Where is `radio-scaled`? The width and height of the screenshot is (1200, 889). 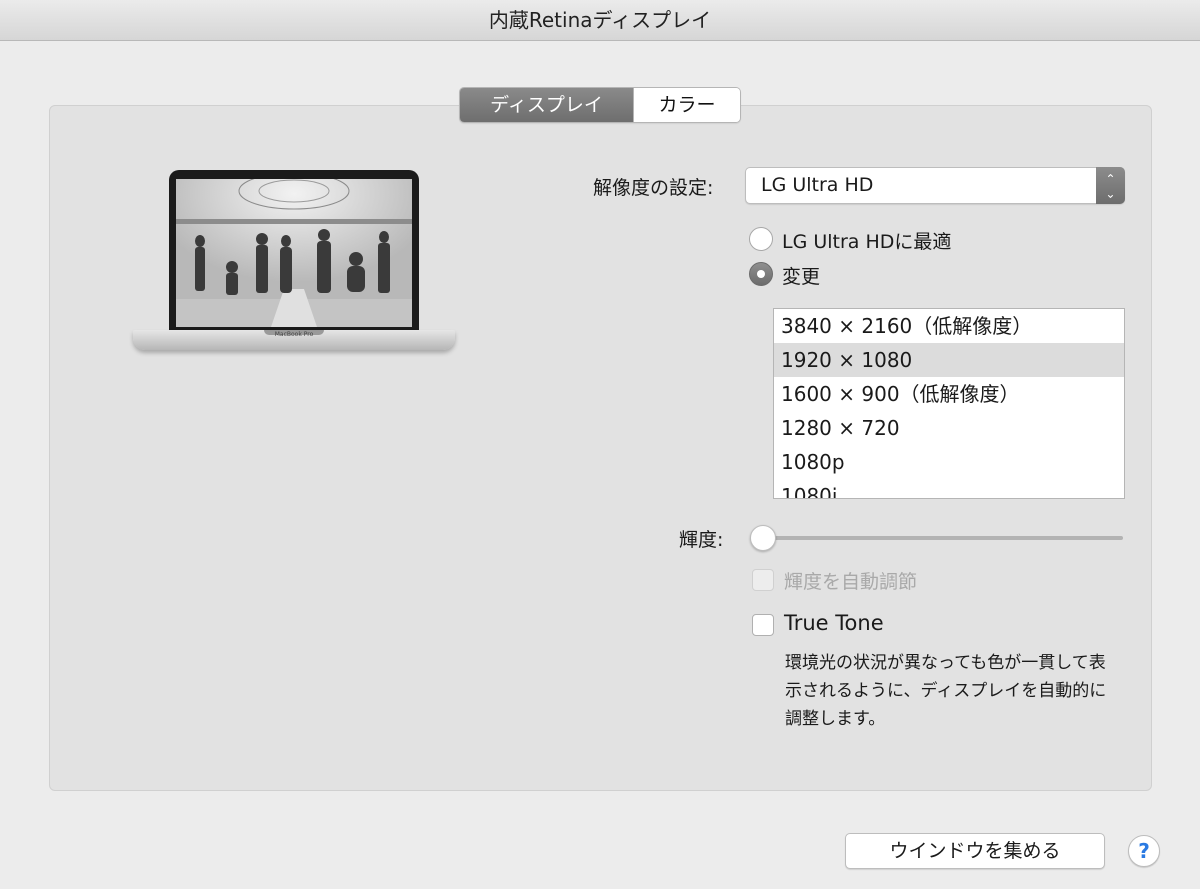
radio-scaled is located at coordinates (761, 274).